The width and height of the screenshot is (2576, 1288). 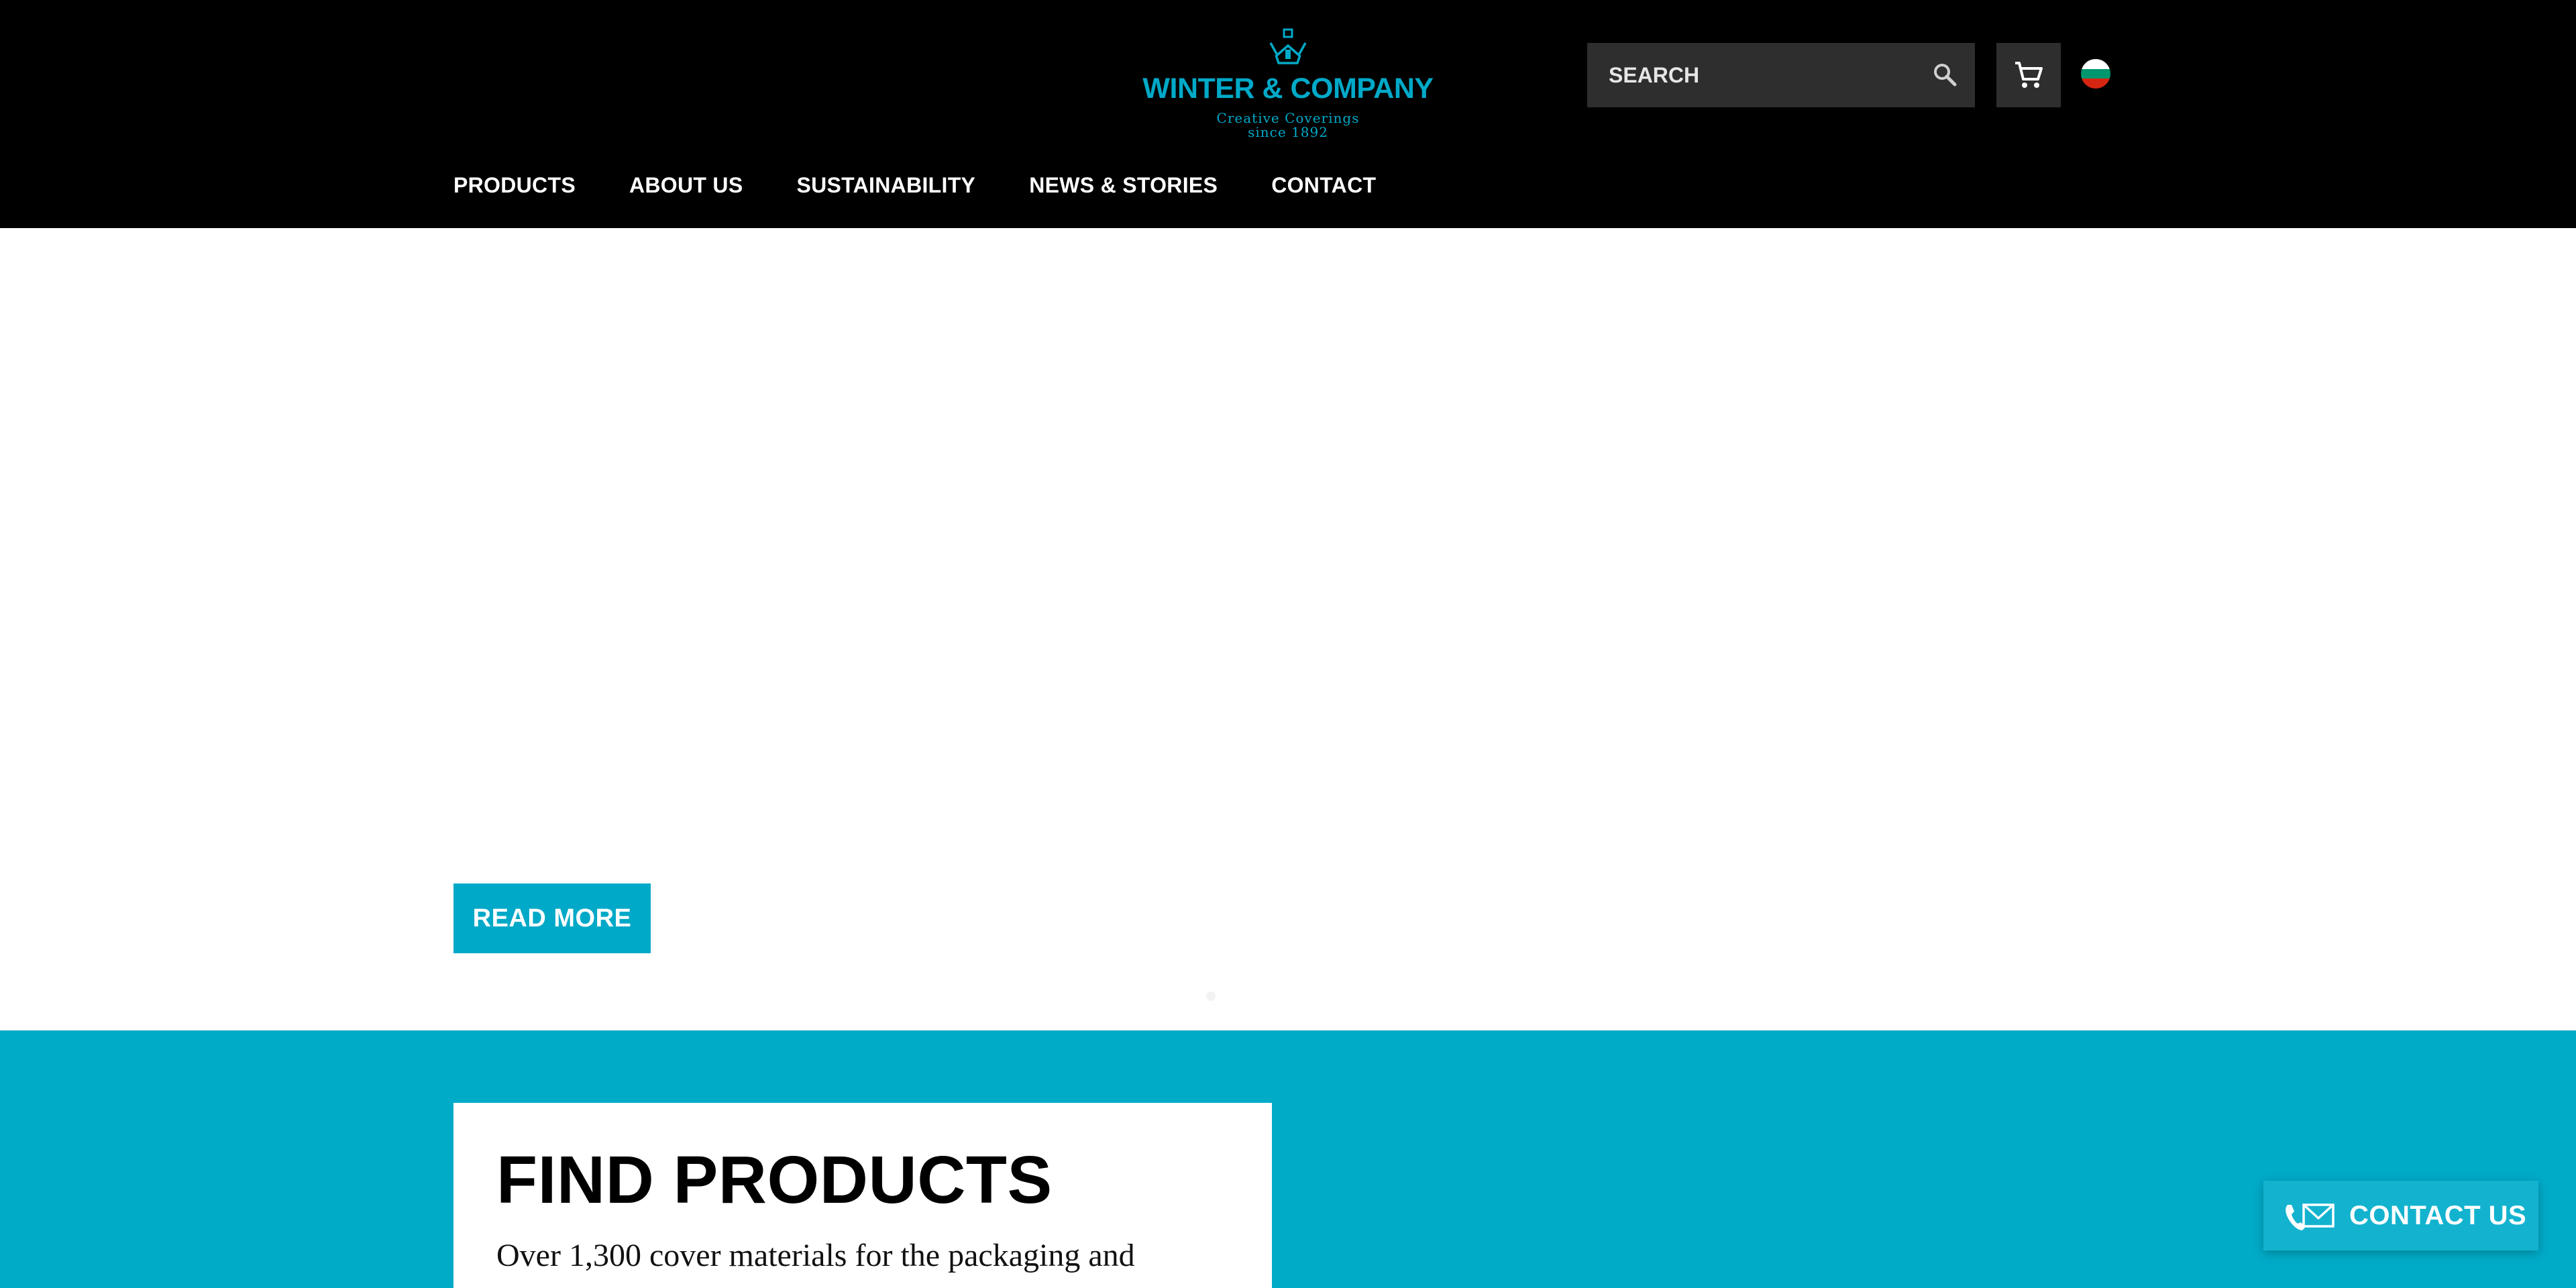 What do you see at coordinates (514, 186) in the screenshot?
I see `nav-item-products: PRODUCTS` at bounding box center [514, 186].